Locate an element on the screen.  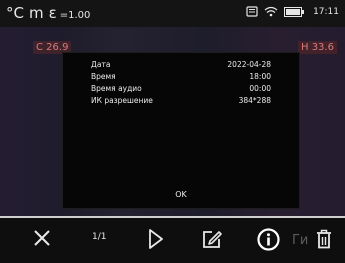
info-row-time: Время 18:00 is located at coordinates (181, 76).